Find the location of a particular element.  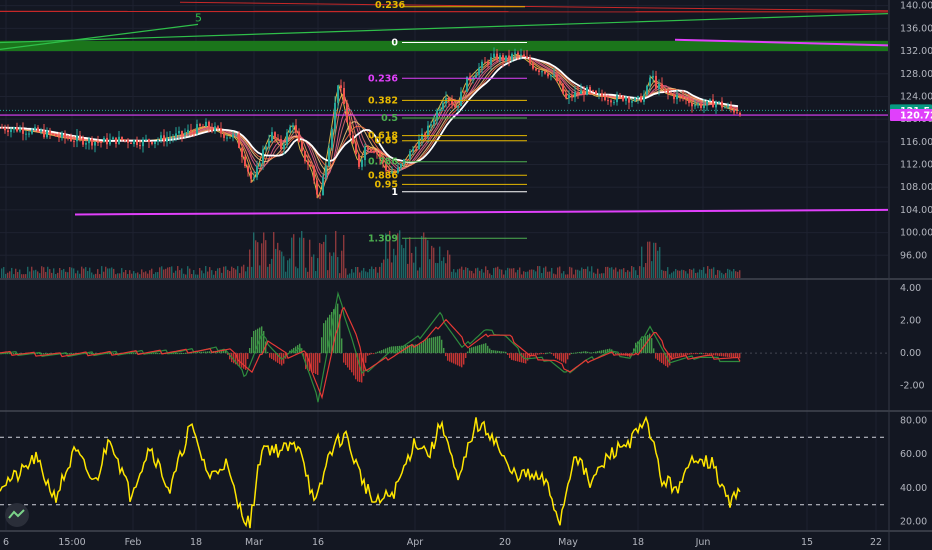

time-tick-label: 22 is located at coordinates (876, 542).